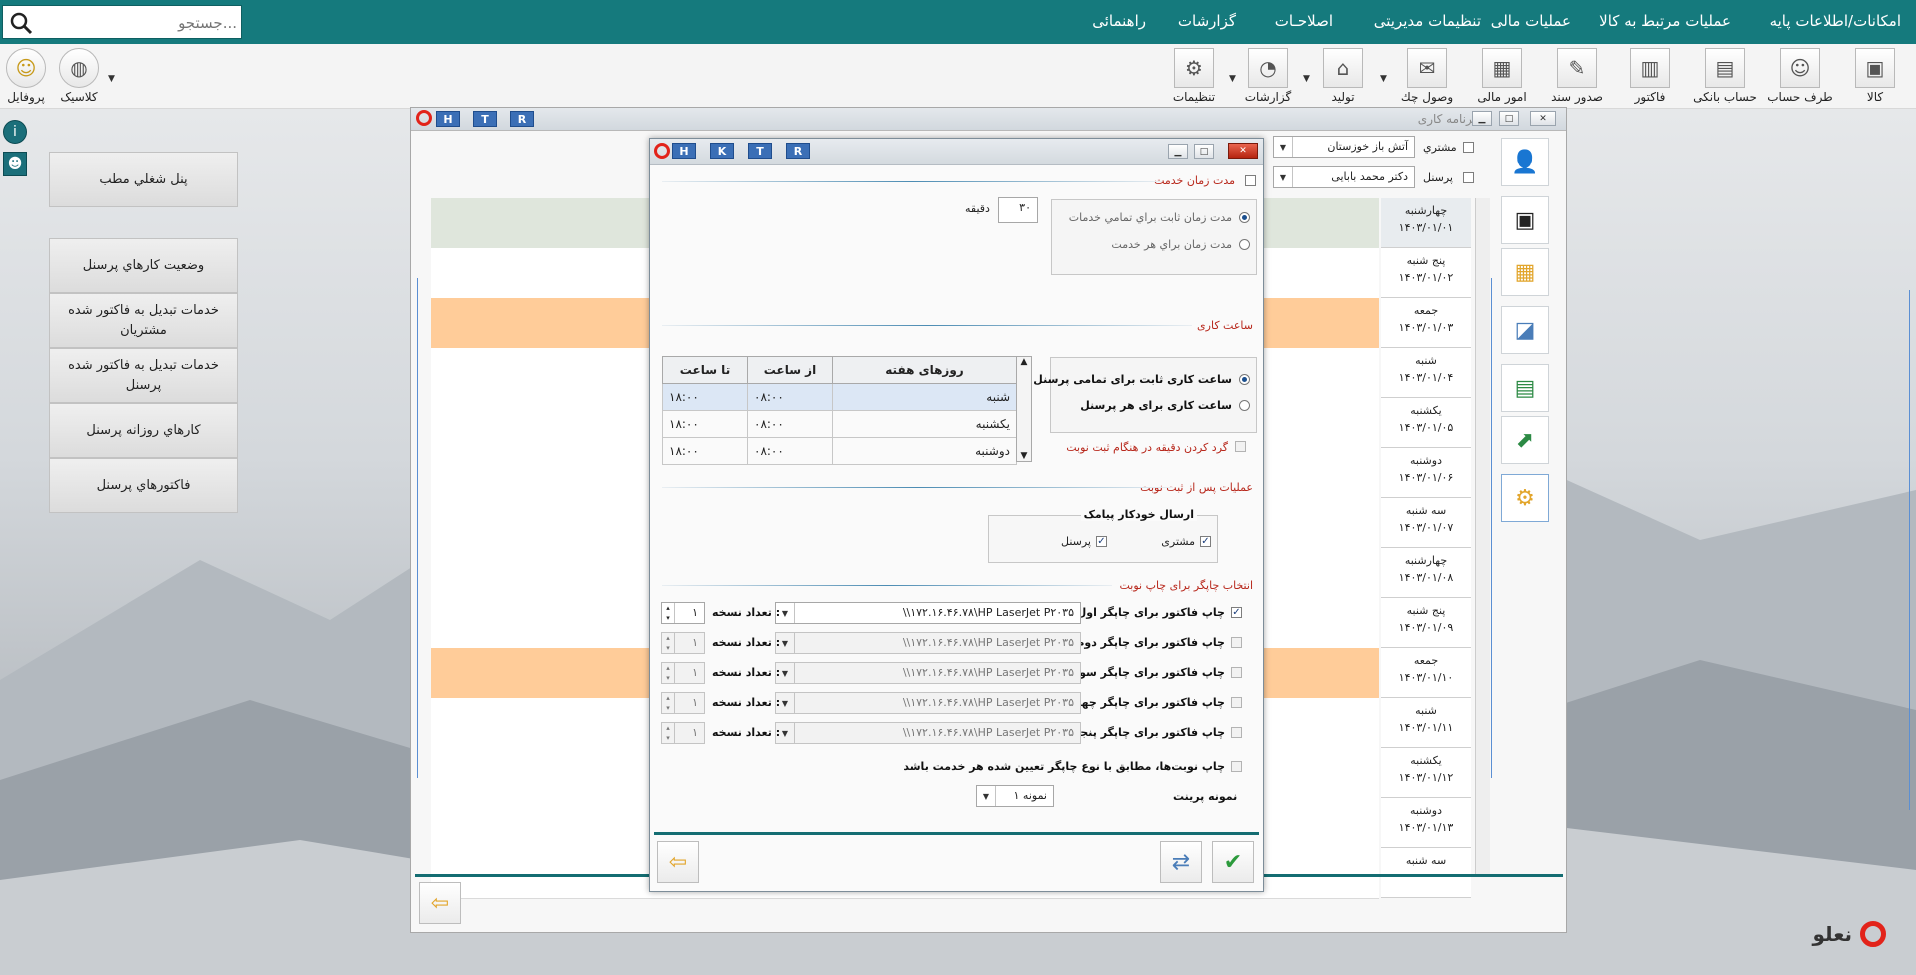  What do you see at coordinates (1525, 498) in the screenshot?
I see `gear-icon: ⚙` at bounding box center [1525, 498].